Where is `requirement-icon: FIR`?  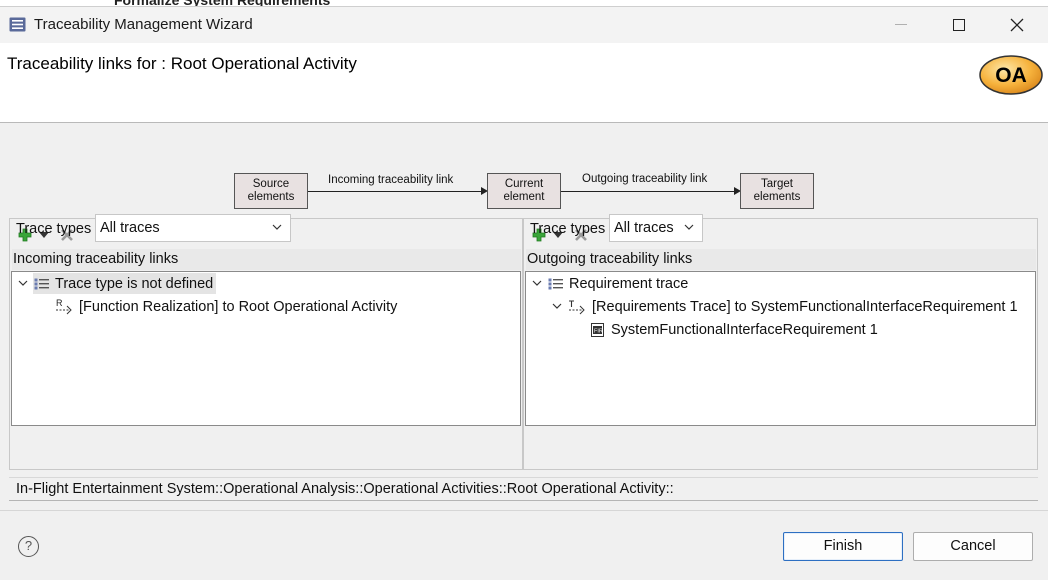 requirement-icon: FIR is located at coordinates (598, 330).